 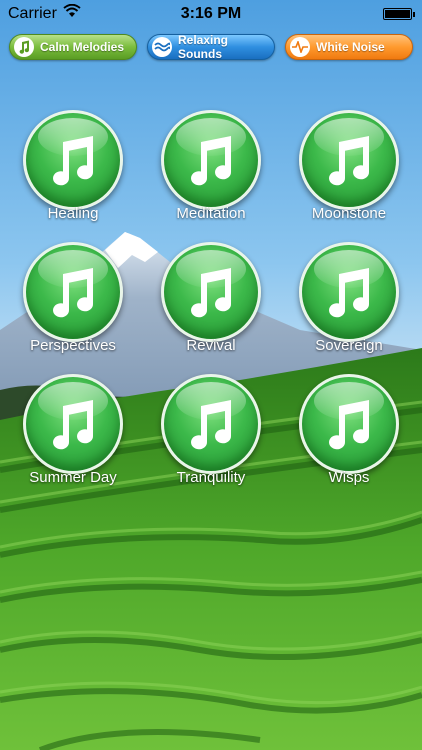 I want to click on track-revival: Revival, so click(x=211, y=307).